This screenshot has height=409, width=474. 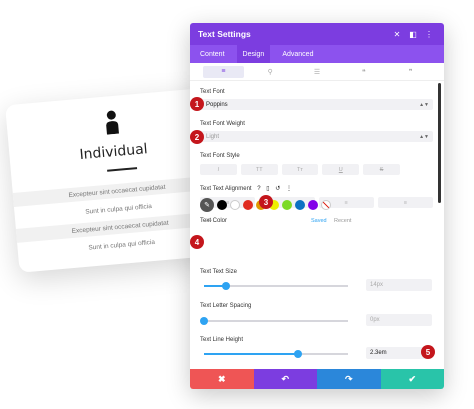 What do you see at coordinates (276, 286) in the screenshot?
I see `text-size-slider` at bounding box center [276, 286].